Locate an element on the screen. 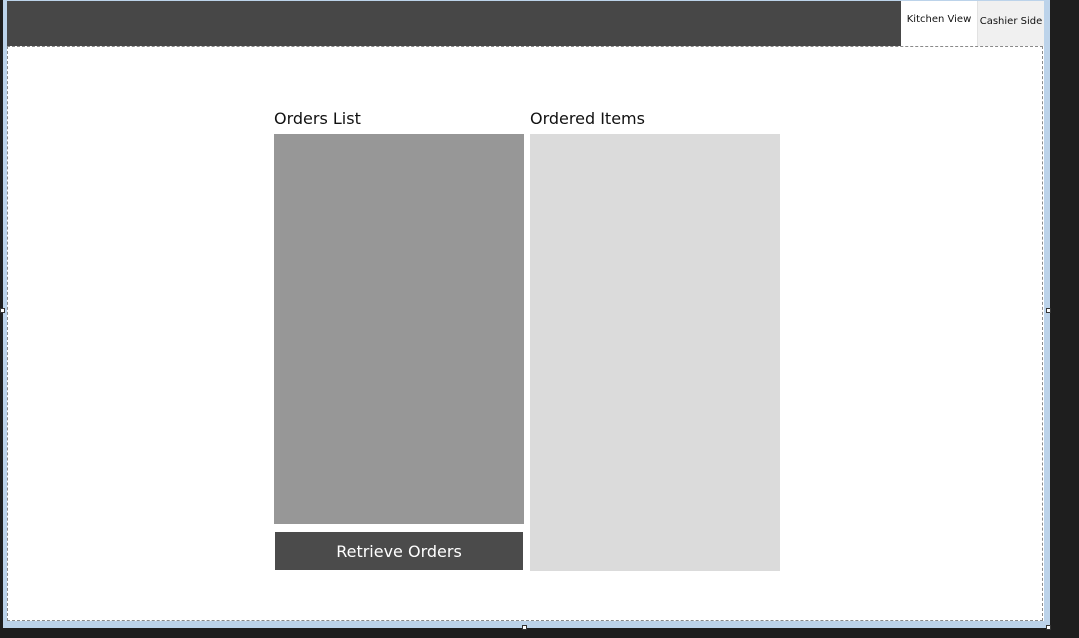  resize-handle-right is located at coordinates (1048, 310).